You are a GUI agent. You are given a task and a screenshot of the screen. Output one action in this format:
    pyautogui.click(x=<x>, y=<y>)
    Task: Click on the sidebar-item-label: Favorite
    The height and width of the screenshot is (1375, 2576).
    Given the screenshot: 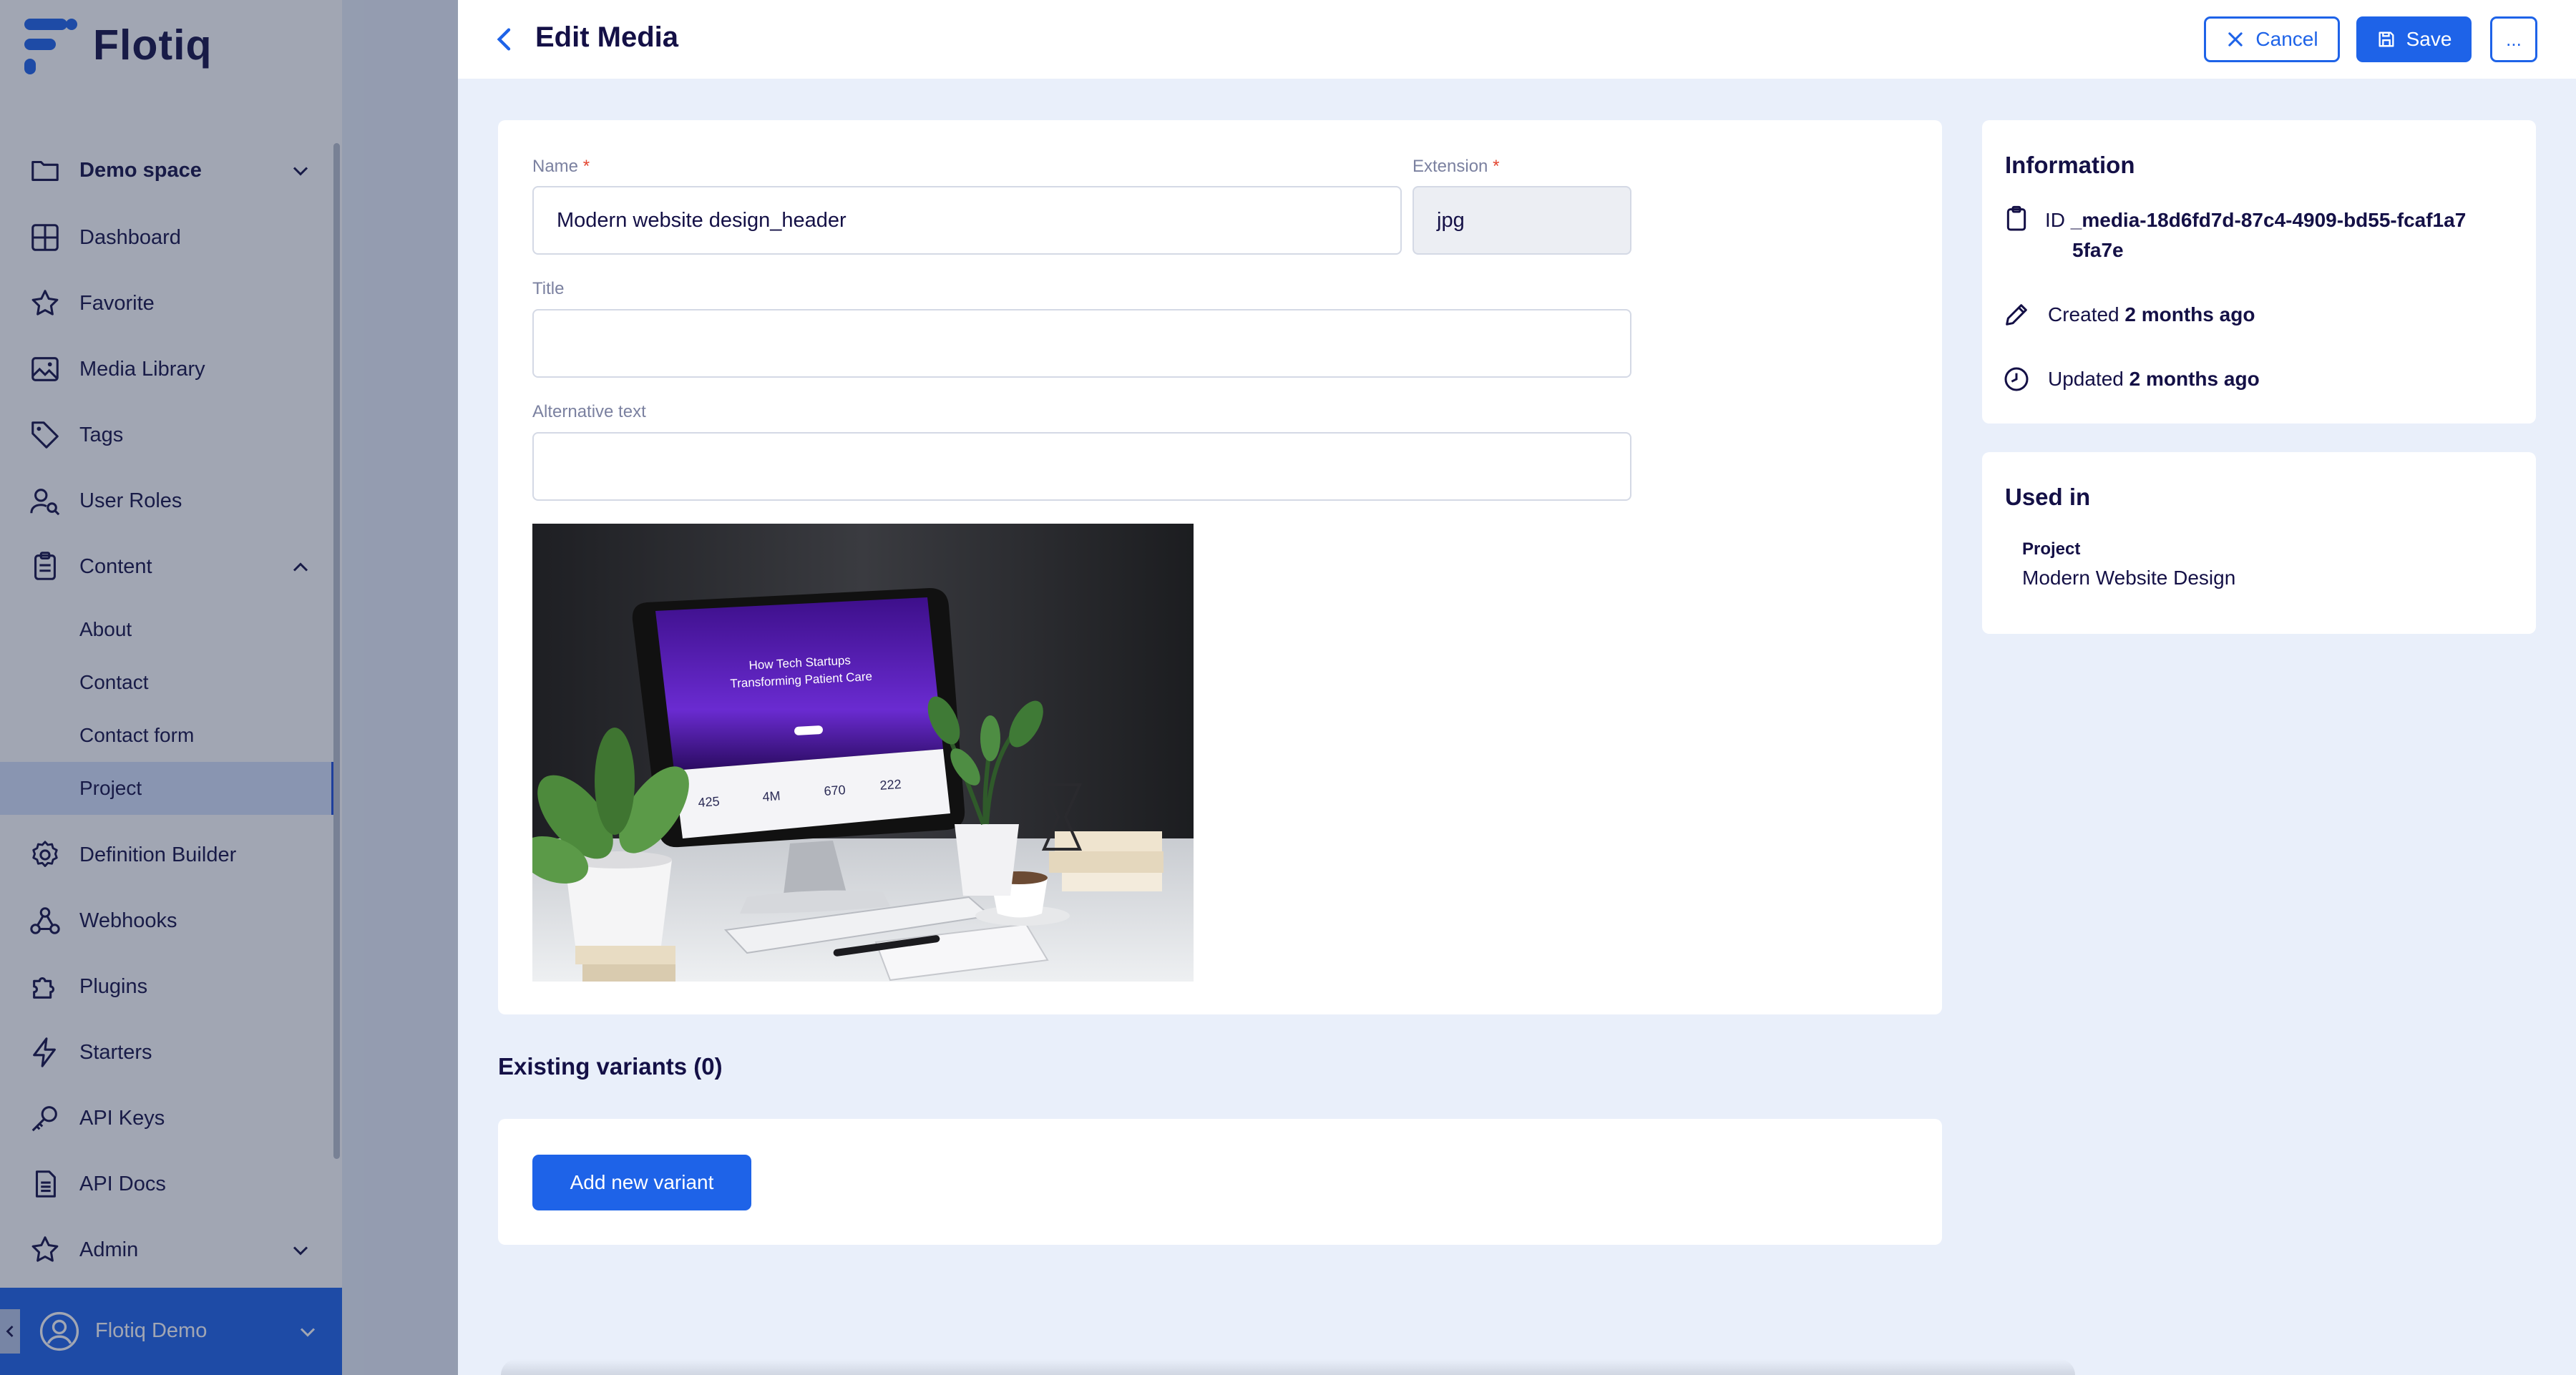 What is the action you would take?
    pyautogui.click(x=117, y=303)
    